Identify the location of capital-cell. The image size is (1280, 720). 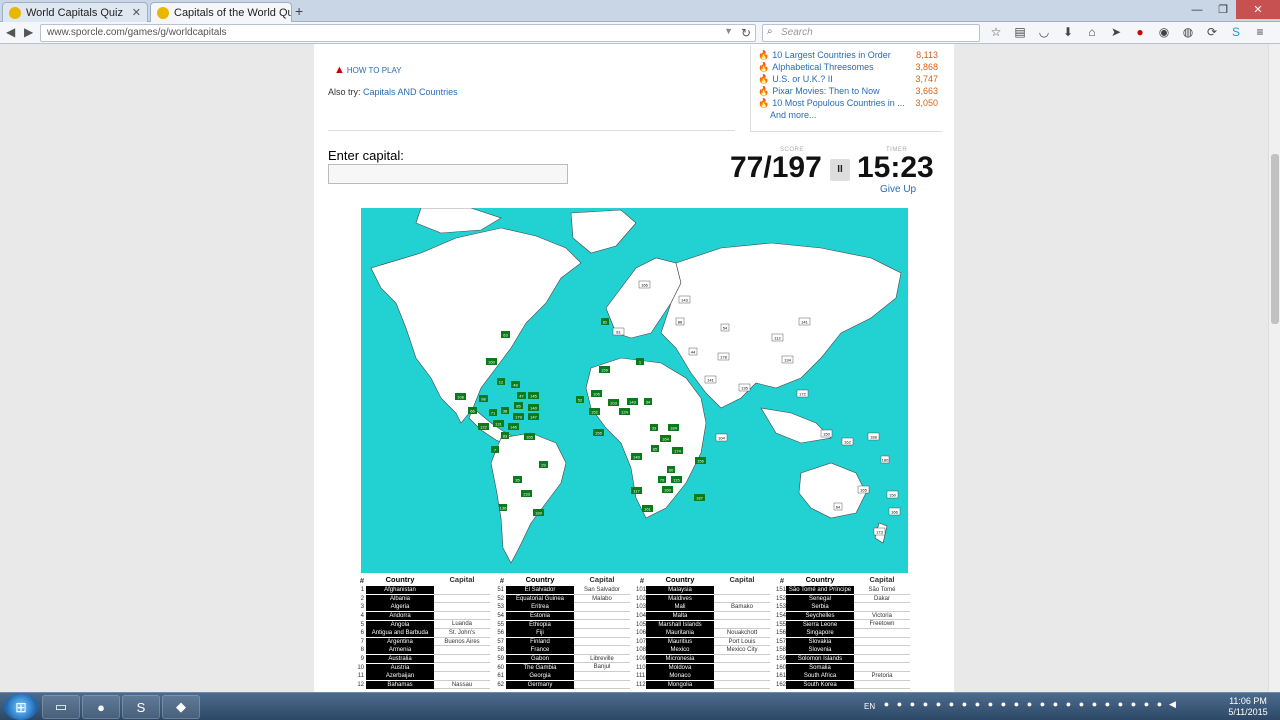
(462, 599).